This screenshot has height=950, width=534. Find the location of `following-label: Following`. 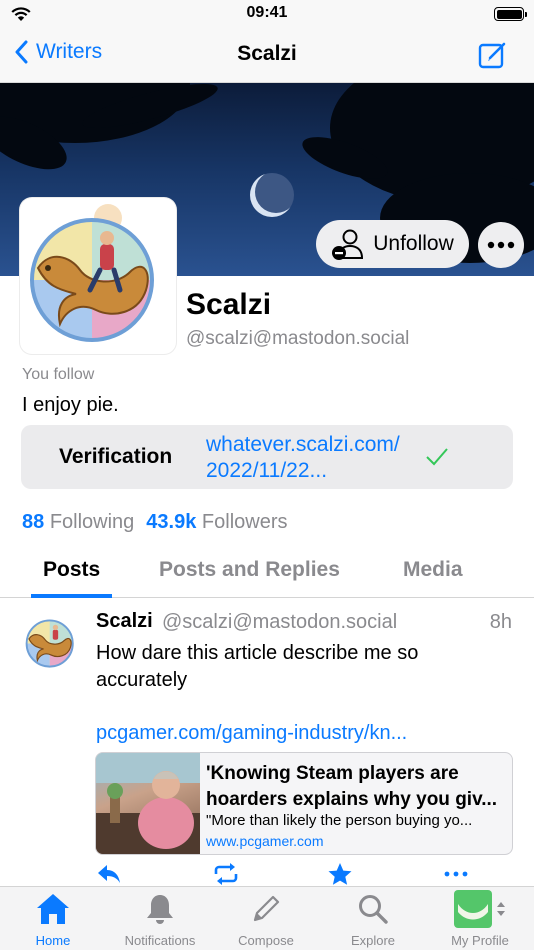

following-label: Following is located at coordinates (92, 522).